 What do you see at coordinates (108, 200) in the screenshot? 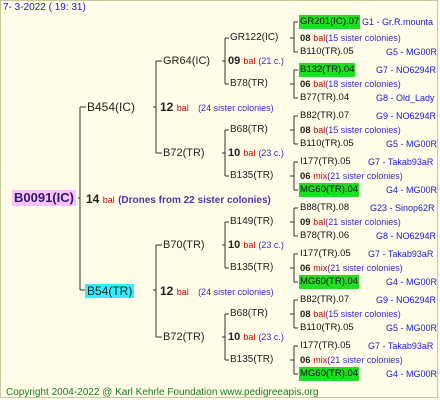
I see `root-bal: bal` at bounding box center [108, 200].